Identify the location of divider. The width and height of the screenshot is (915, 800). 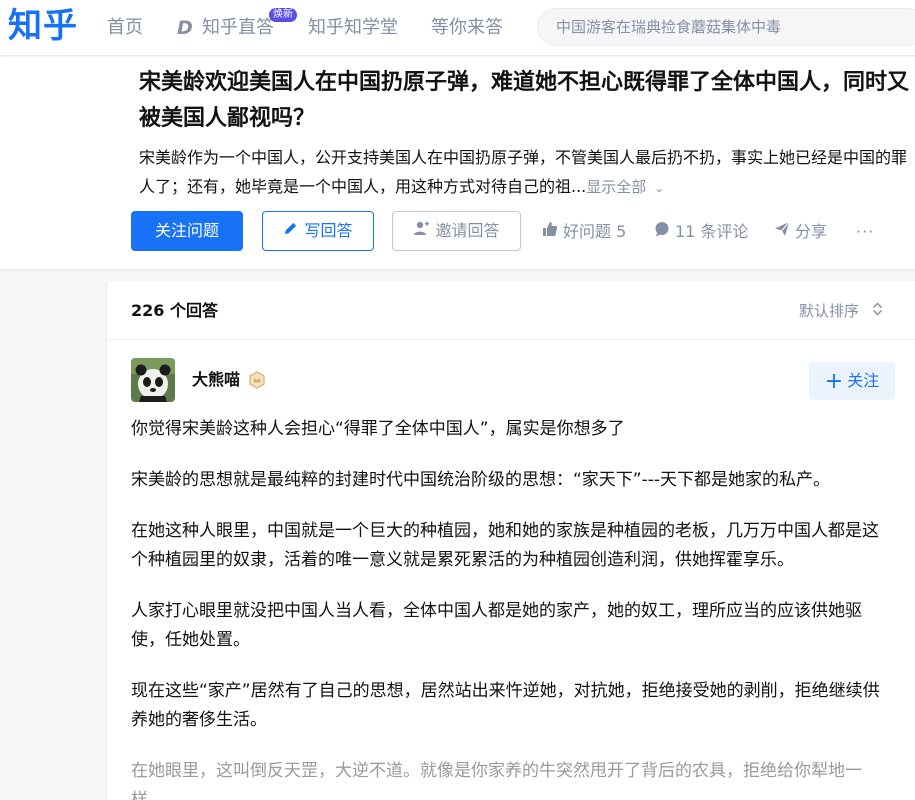
(511, 339).